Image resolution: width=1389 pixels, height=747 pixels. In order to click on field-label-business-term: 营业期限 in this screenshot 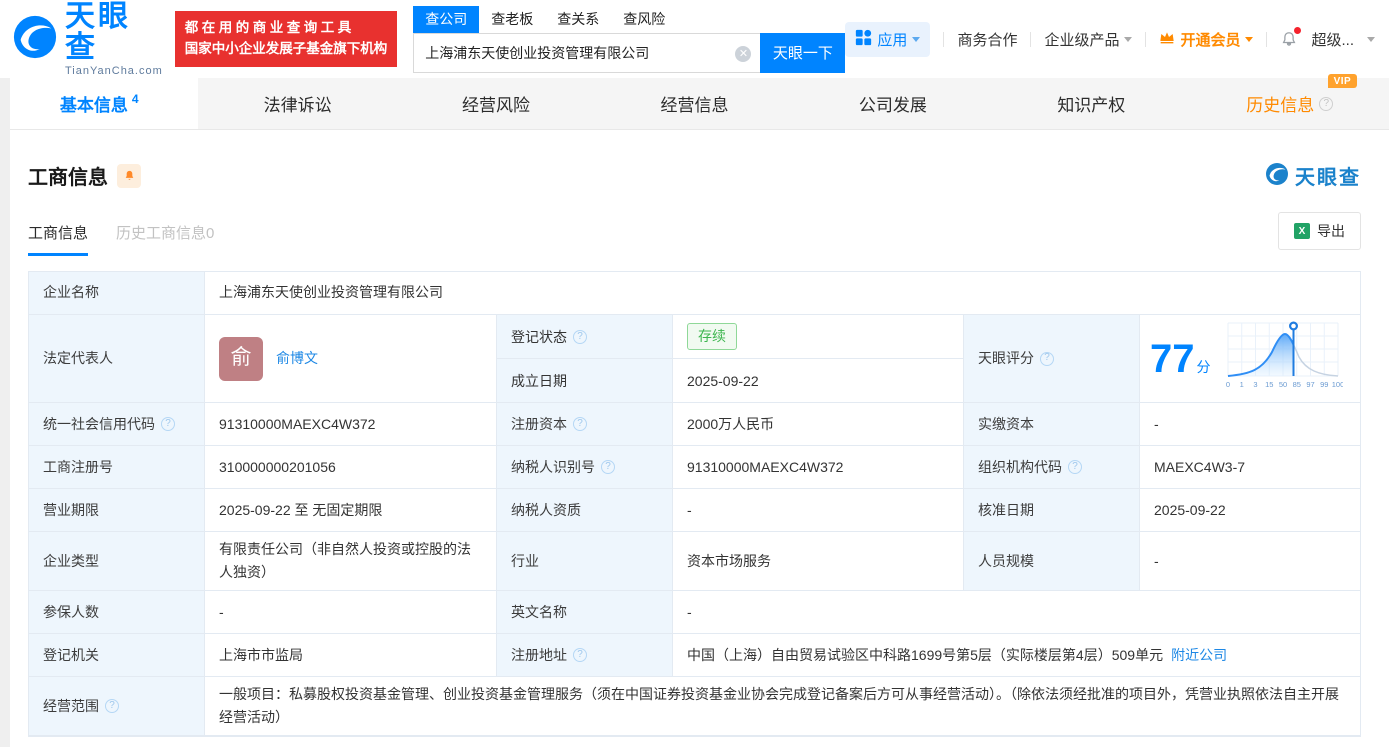, I will do `click(117, 511)`.